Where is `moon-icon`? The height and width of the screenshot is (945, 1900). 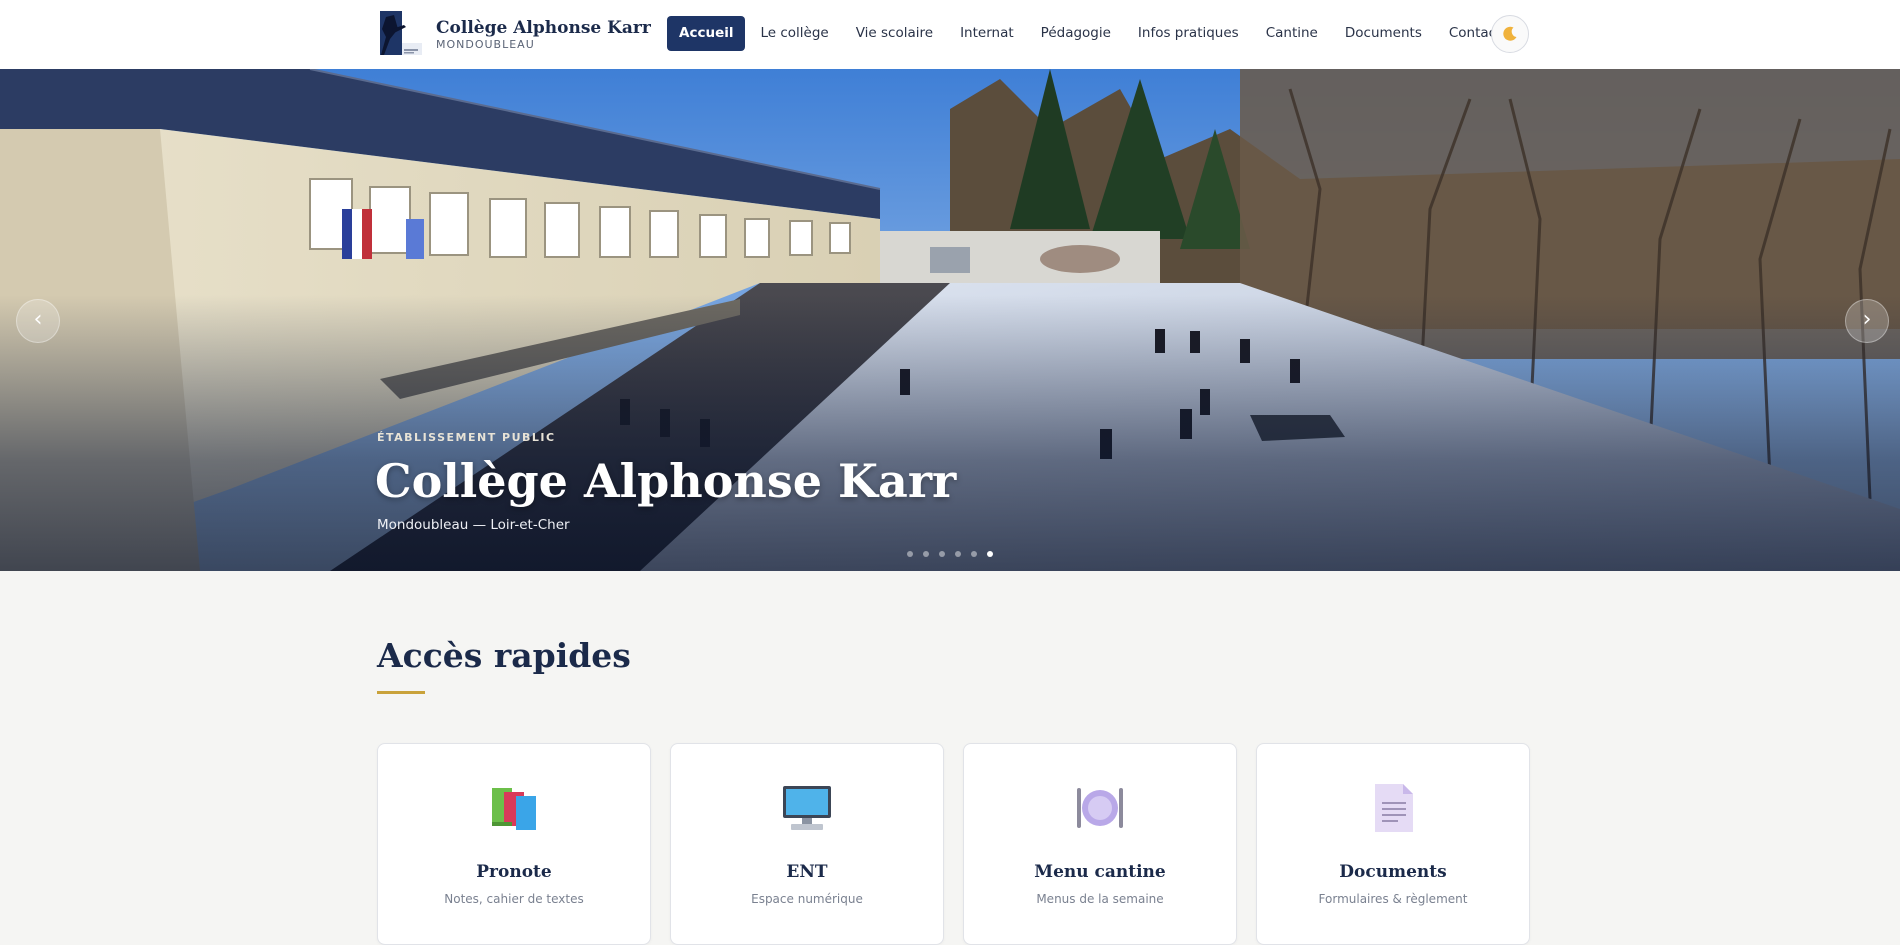
moon-icon is located at coordinates (1510, 33).